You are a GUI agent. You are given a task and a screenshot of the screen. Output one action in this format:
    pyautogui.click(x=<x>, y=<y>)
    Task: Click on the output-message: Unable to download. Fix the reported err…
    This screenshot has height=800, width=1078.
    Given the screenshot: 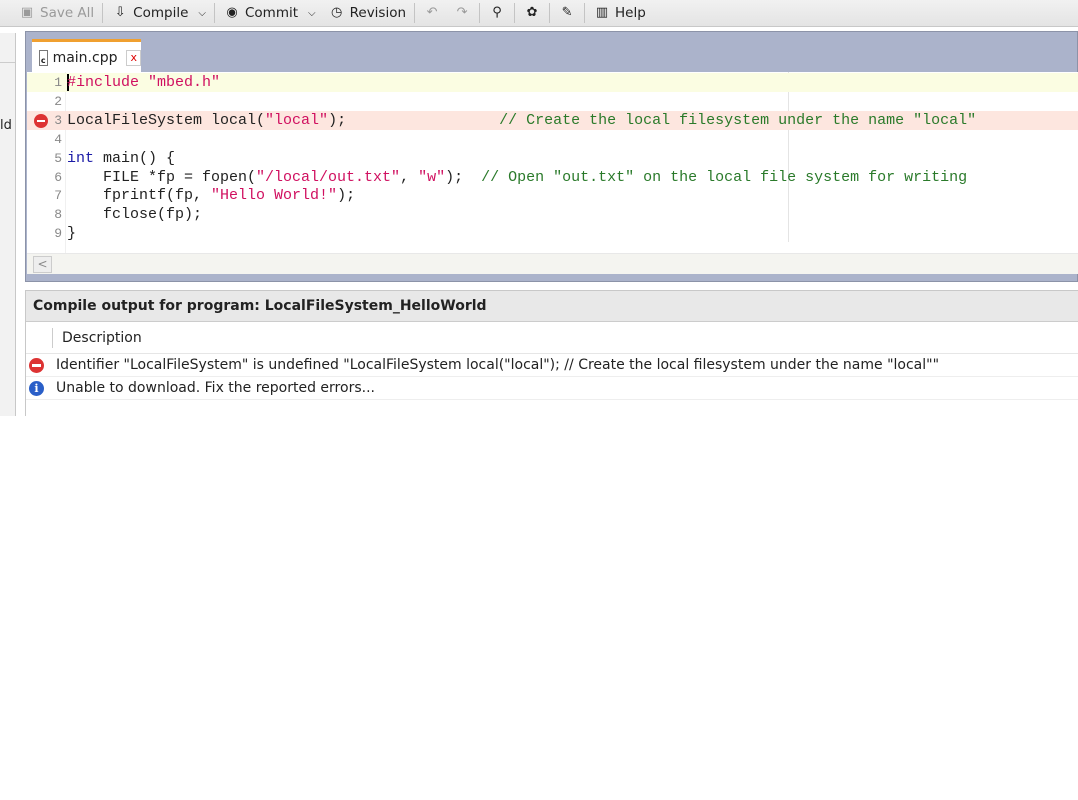 What is the action you would take?
    pyautogui.click(x=215, y=388)
    